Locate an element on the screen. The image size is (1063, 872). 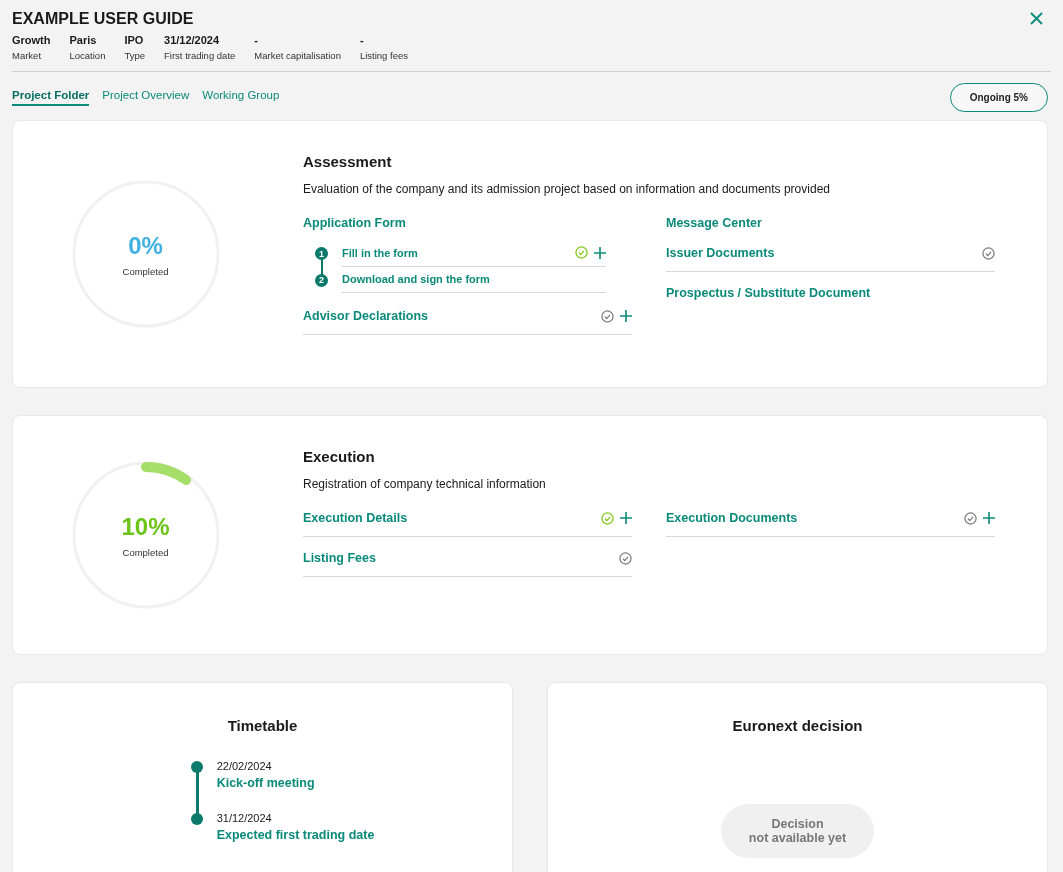
step-number: 1 is located at coordinates (321, 253).